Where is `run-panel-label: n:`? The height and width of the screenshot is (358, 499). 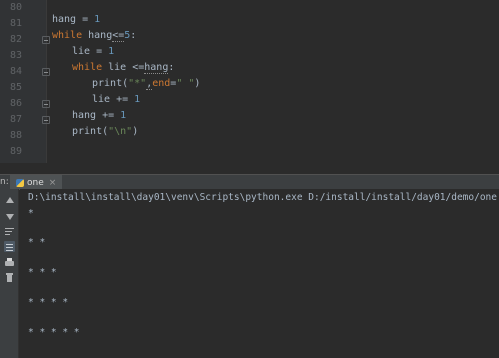 run-panel-label: n: is located at coordinates (4, 182).